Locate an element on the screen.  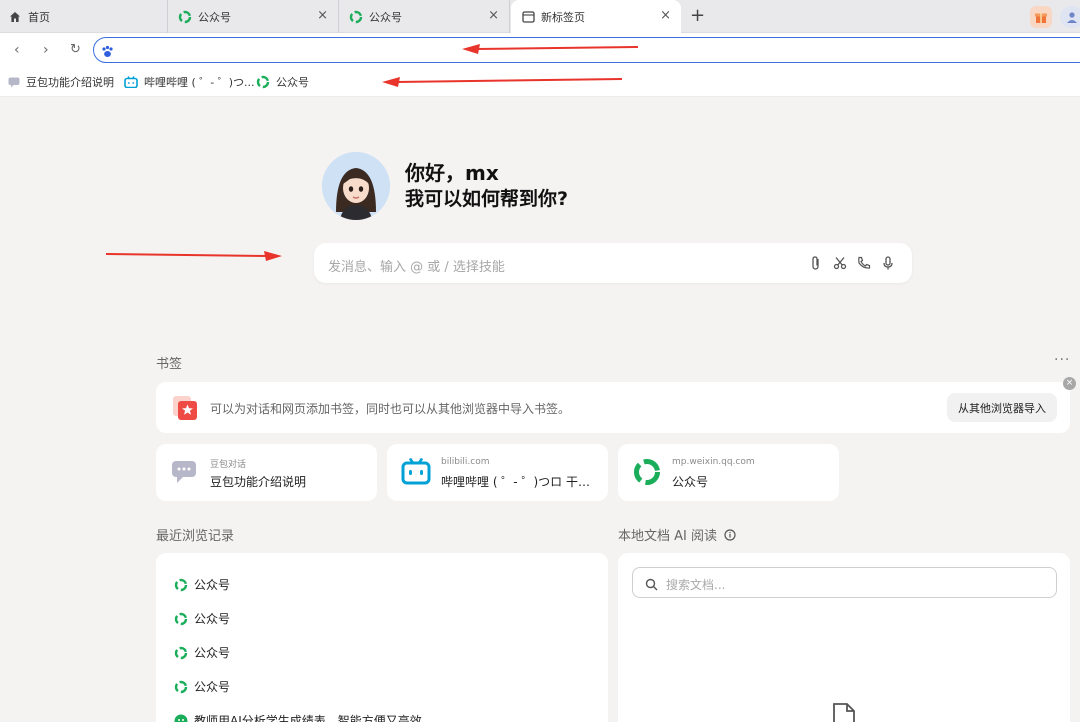
card-source: bilibili.com is located at coordinates (465, 462).